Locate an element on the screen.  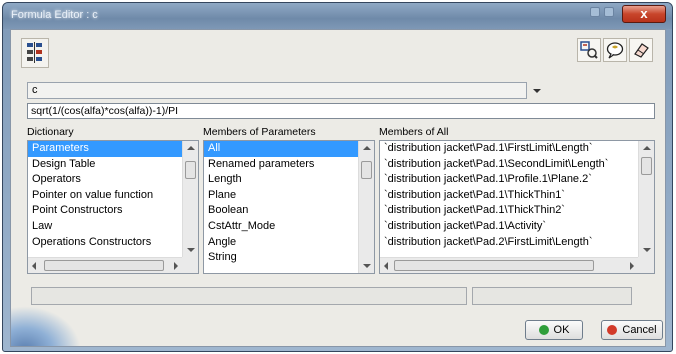
list-item: Renamed parameters is located at coordinates (281, 165).